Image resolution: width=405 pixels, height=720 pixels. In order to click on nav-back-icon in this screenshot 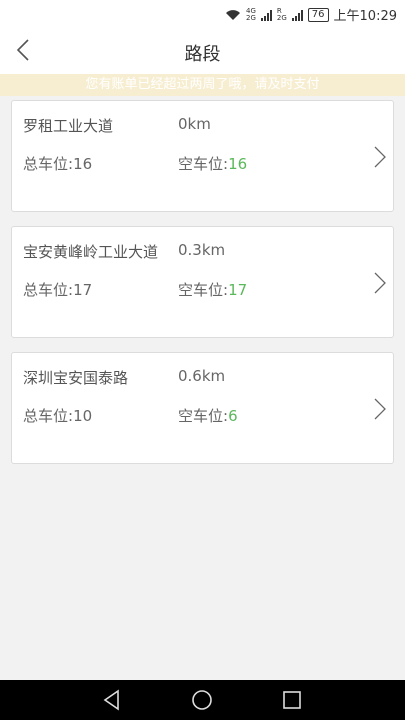, I will do `click(112, 700)`.